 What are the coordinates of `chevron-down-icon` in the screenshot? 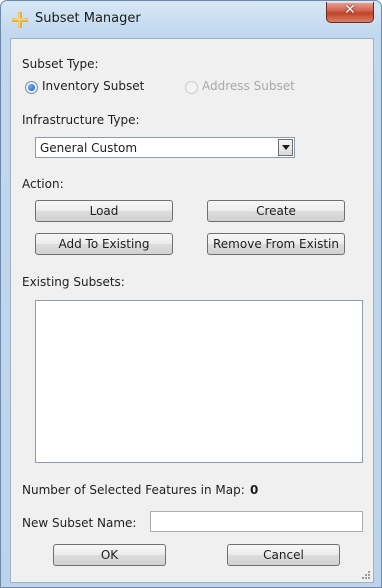 It's located at (286, 147).